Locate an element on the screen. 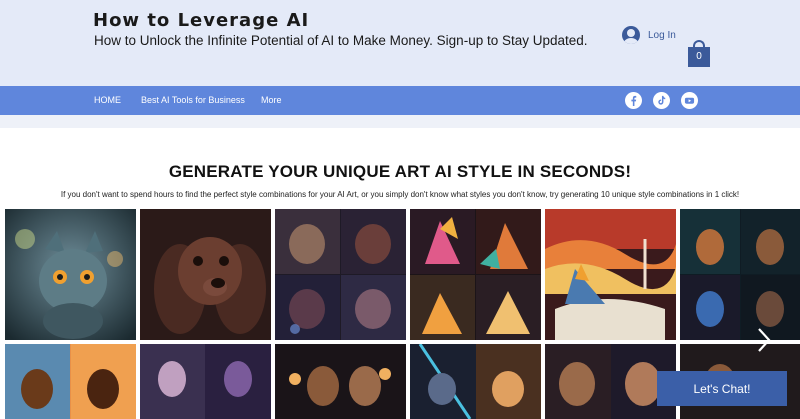 This screenshot has width=800, height=419. login-button: Log In is located at coordinates (649, 35).